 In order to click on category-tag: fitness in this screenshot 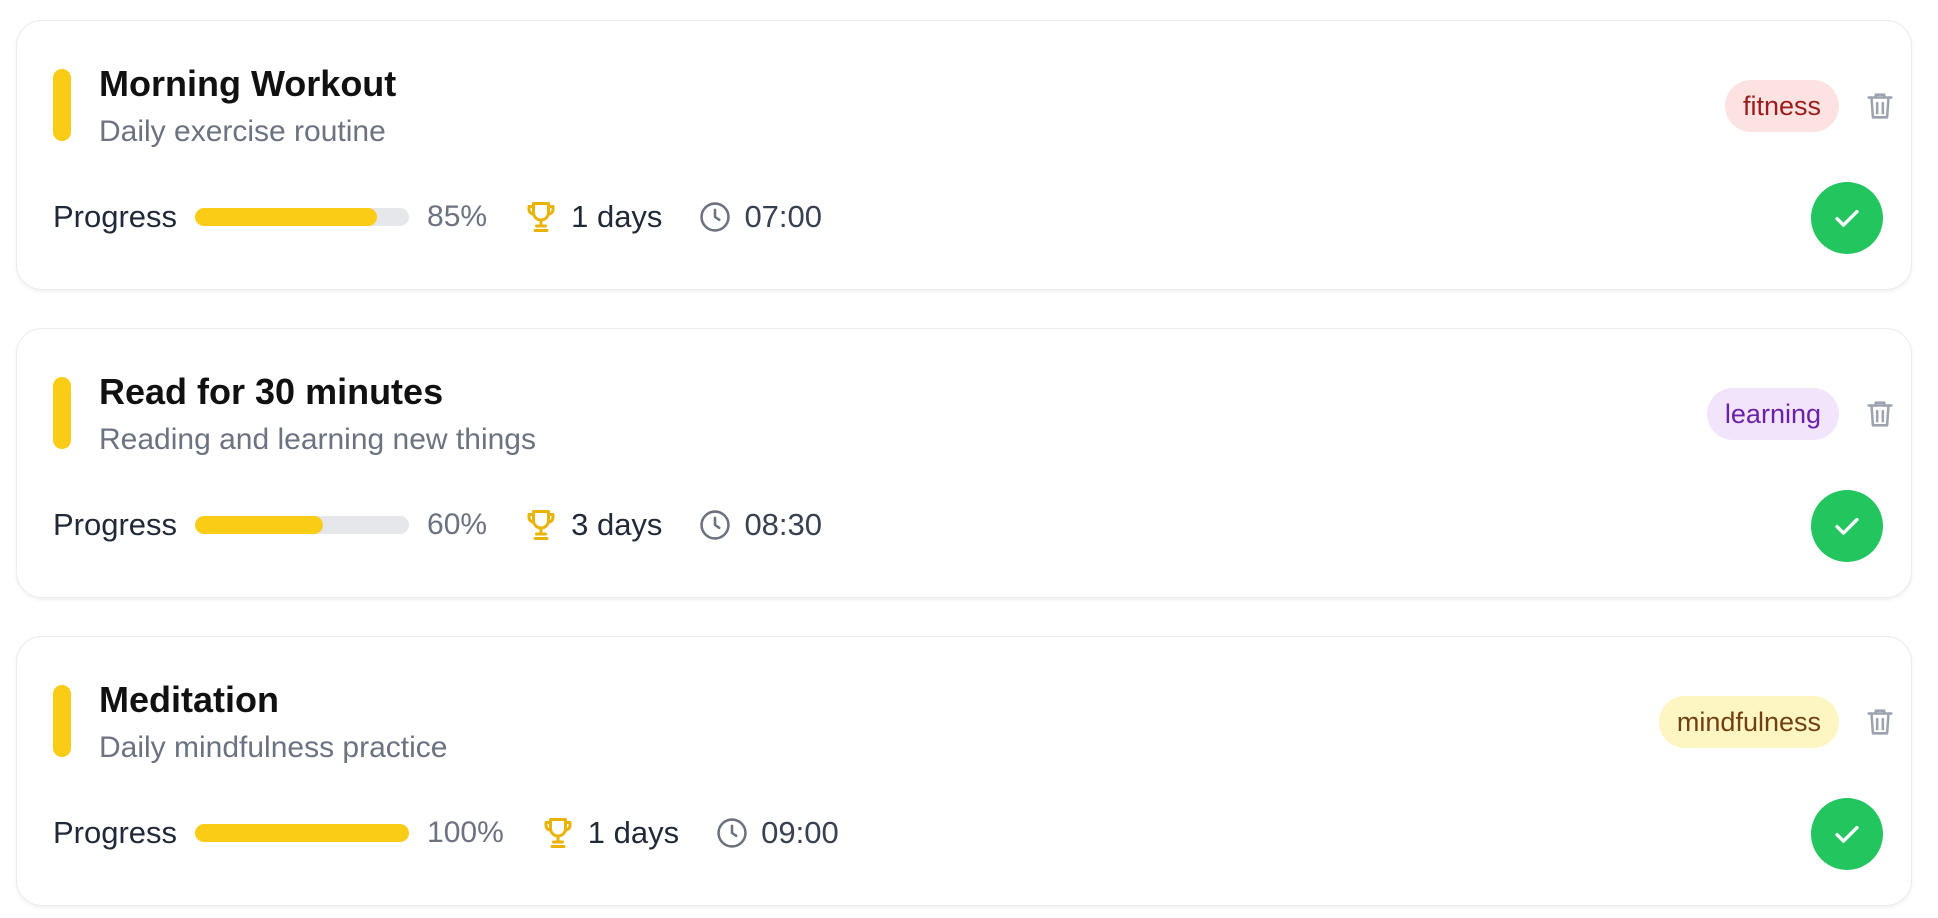, I will do `click(1781, 106)`.